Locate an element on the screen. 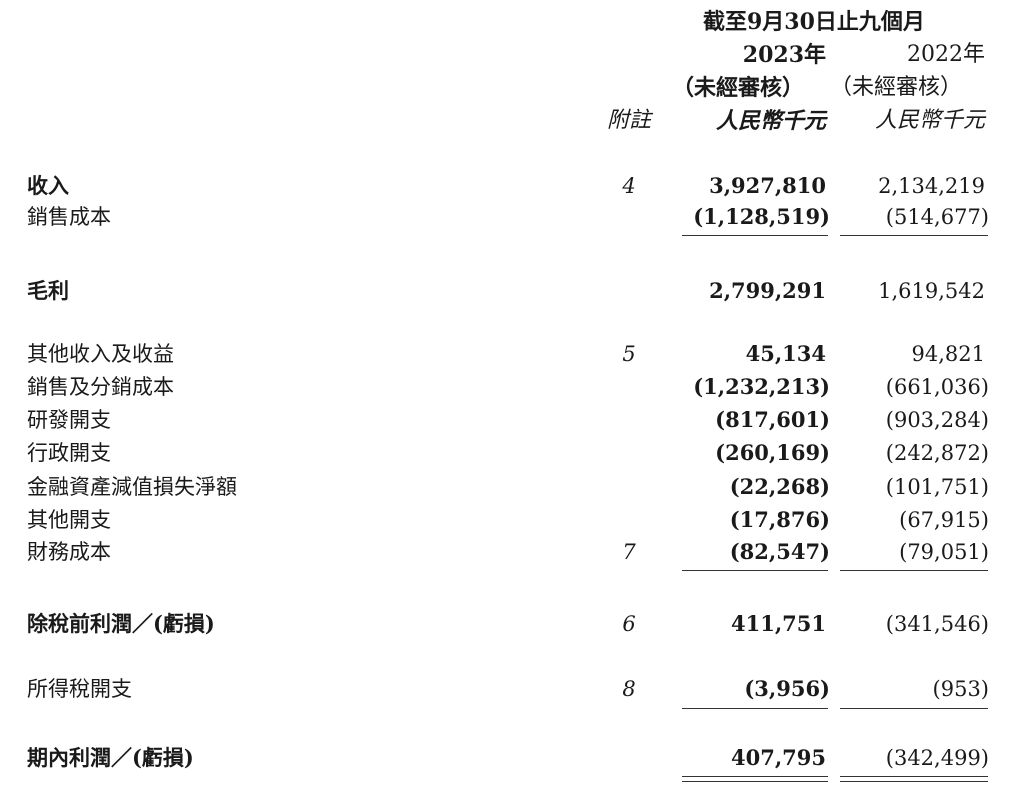 Image resolution: width=1011 pixels, height=802 pixels. row-2022-impairment: (101,751) is located at coordinates (937, 487).